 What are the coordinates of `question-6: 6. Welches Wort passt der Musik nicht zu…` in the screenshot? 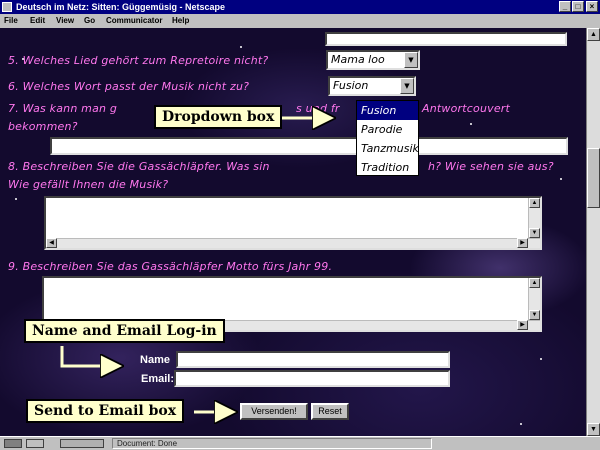 It's located at (129, 86).